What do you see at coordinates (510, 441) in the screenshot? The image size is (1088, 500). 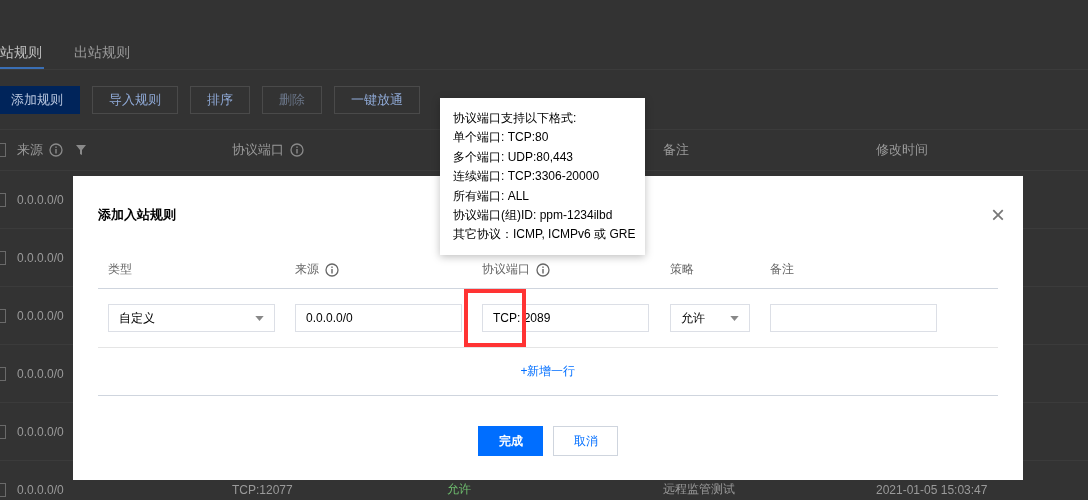 I see `confirm-button: 完成` at bounding box center [510, 441].